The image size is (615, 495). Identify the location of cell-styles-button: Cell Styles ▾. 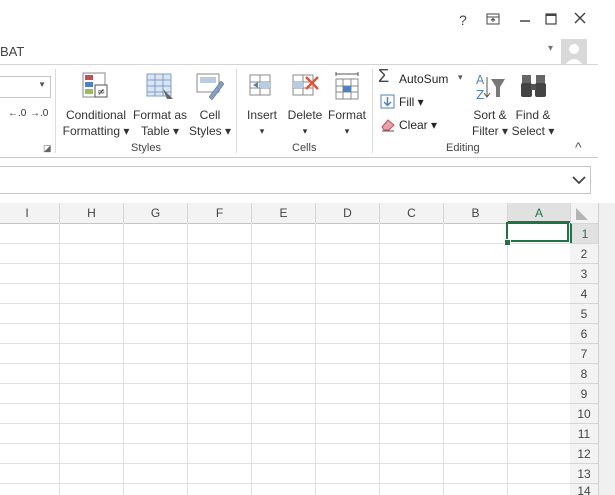
(210, 105).